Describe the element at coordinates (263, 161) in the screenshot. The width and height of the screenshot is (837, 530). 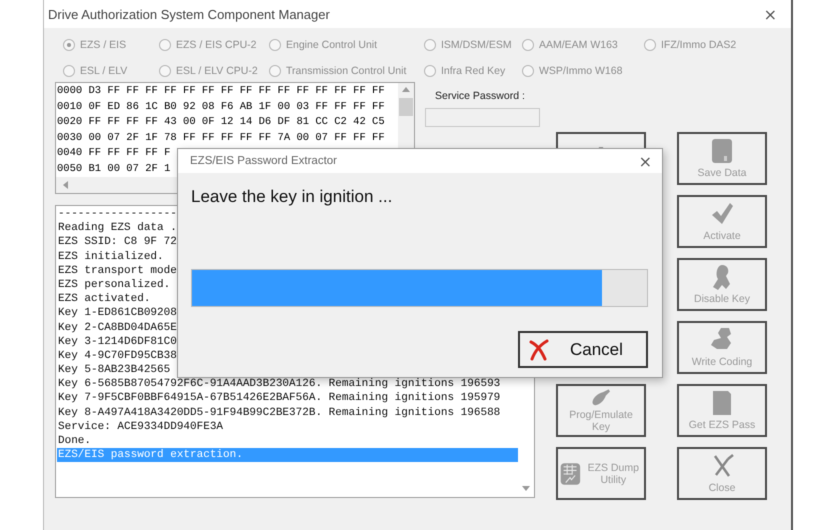
I see `dialog-title: EZS/EIS Password Extractor` at that location.